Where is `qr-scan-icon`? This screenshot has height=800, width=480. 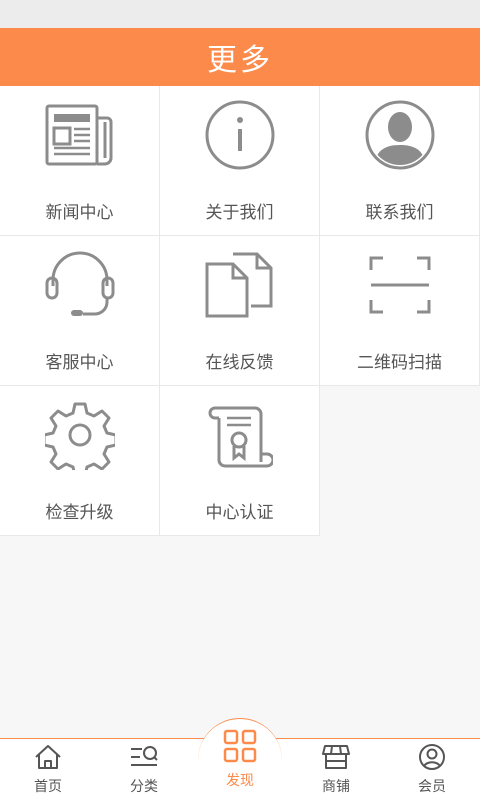
qr-scan-icon is located at coordinates (400, 285).